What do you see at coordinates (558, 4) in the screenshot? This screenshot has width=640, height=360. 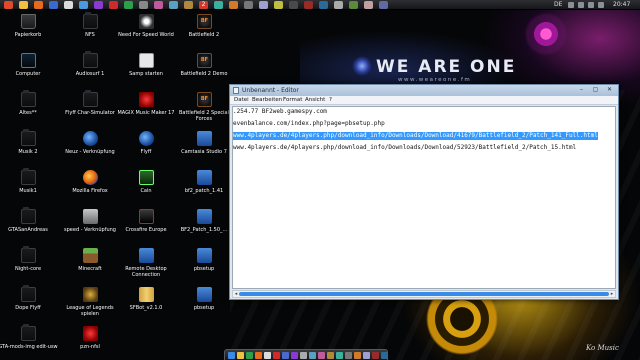 I see `language-indicator: DE` at bounding box center [558, 4].